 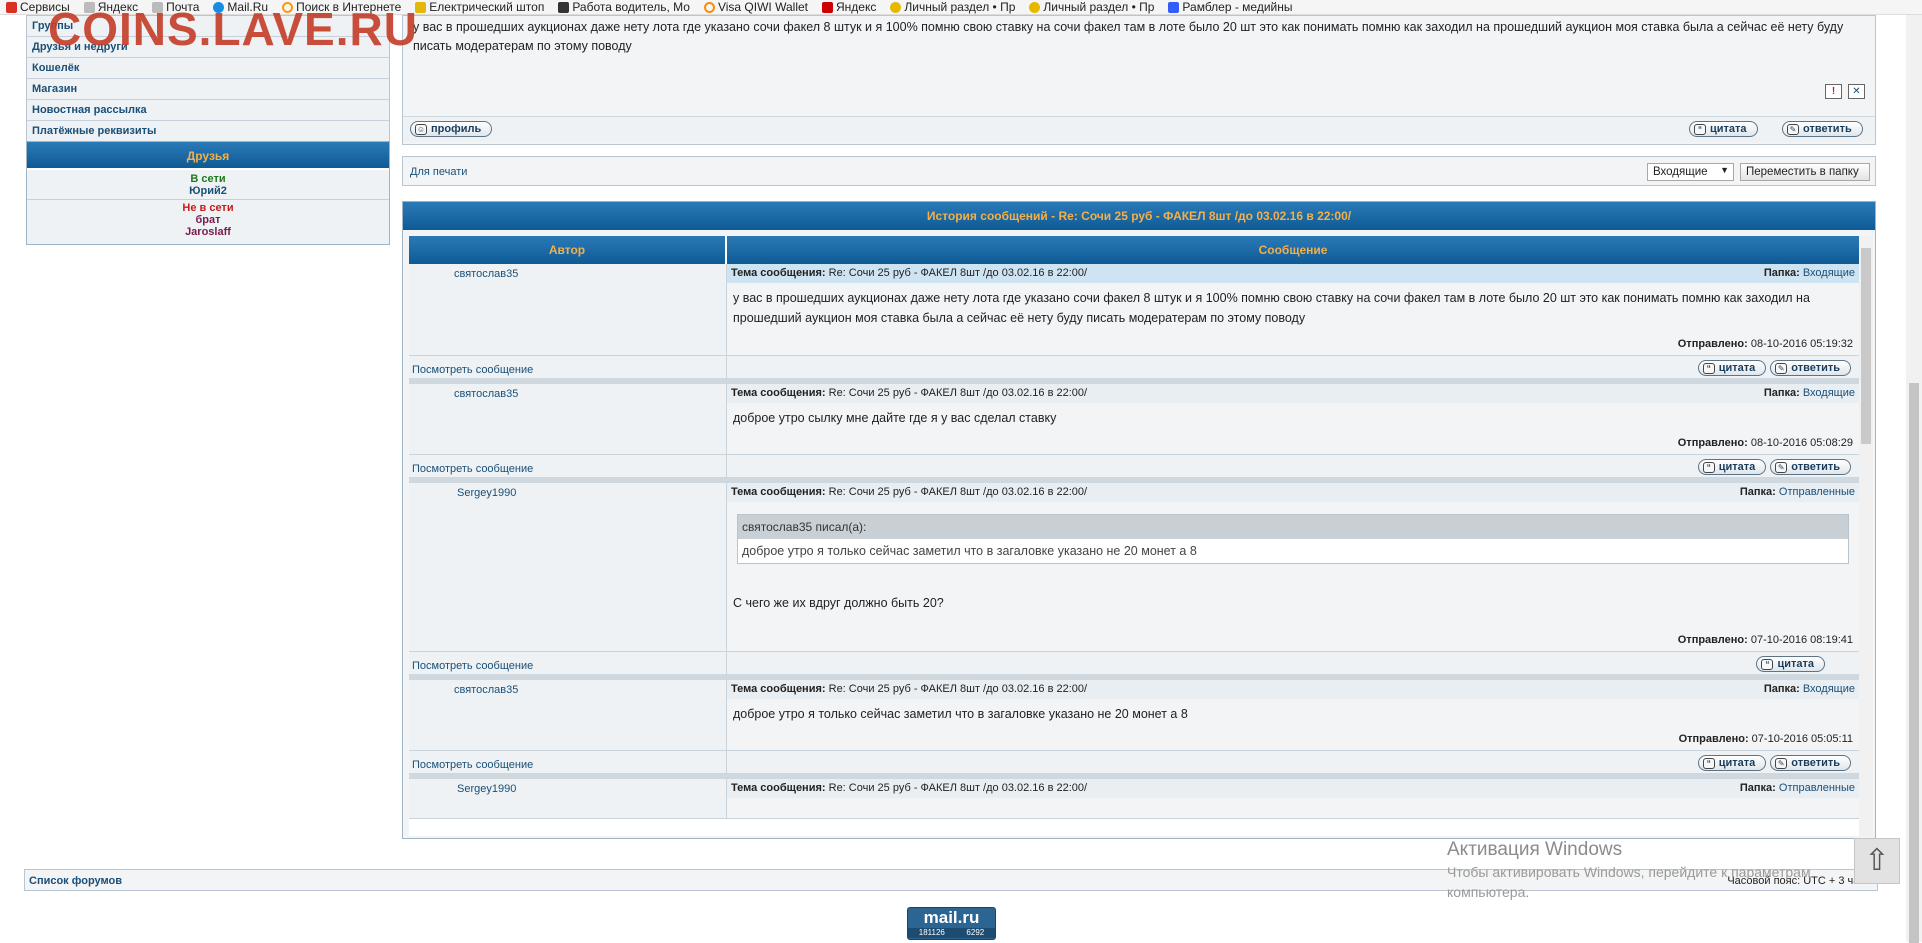 What do you see at coordinates (208, 89) in the screenshot?
I see `menu-item-shop: Магазин` at bounding box center [208, 89].